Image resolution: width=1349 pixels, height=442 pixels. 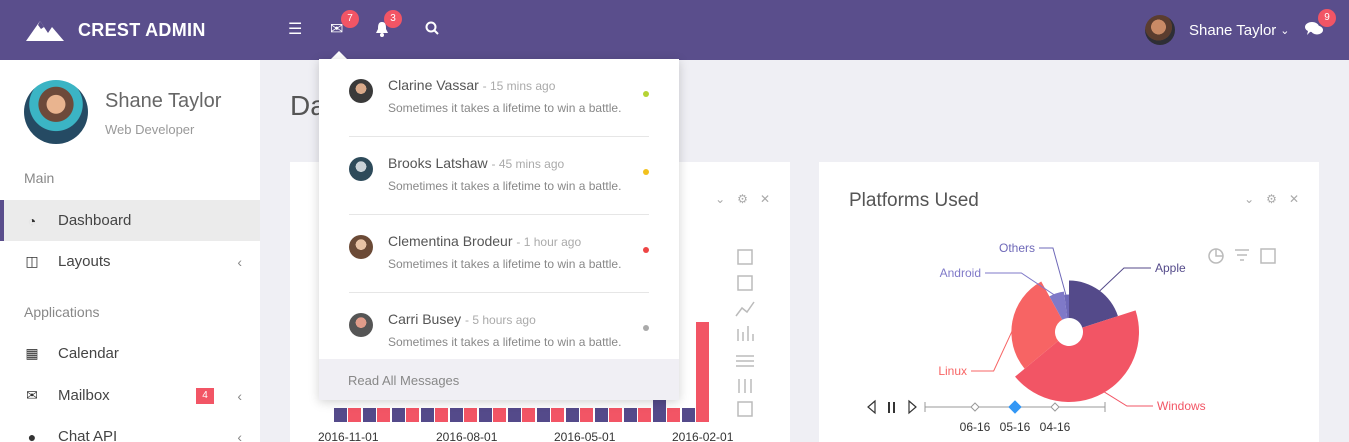 What do you see at coordinates (1017, 248) in the screenshot?
I see `slice-label: Others` at bounding box center [1017, 248].